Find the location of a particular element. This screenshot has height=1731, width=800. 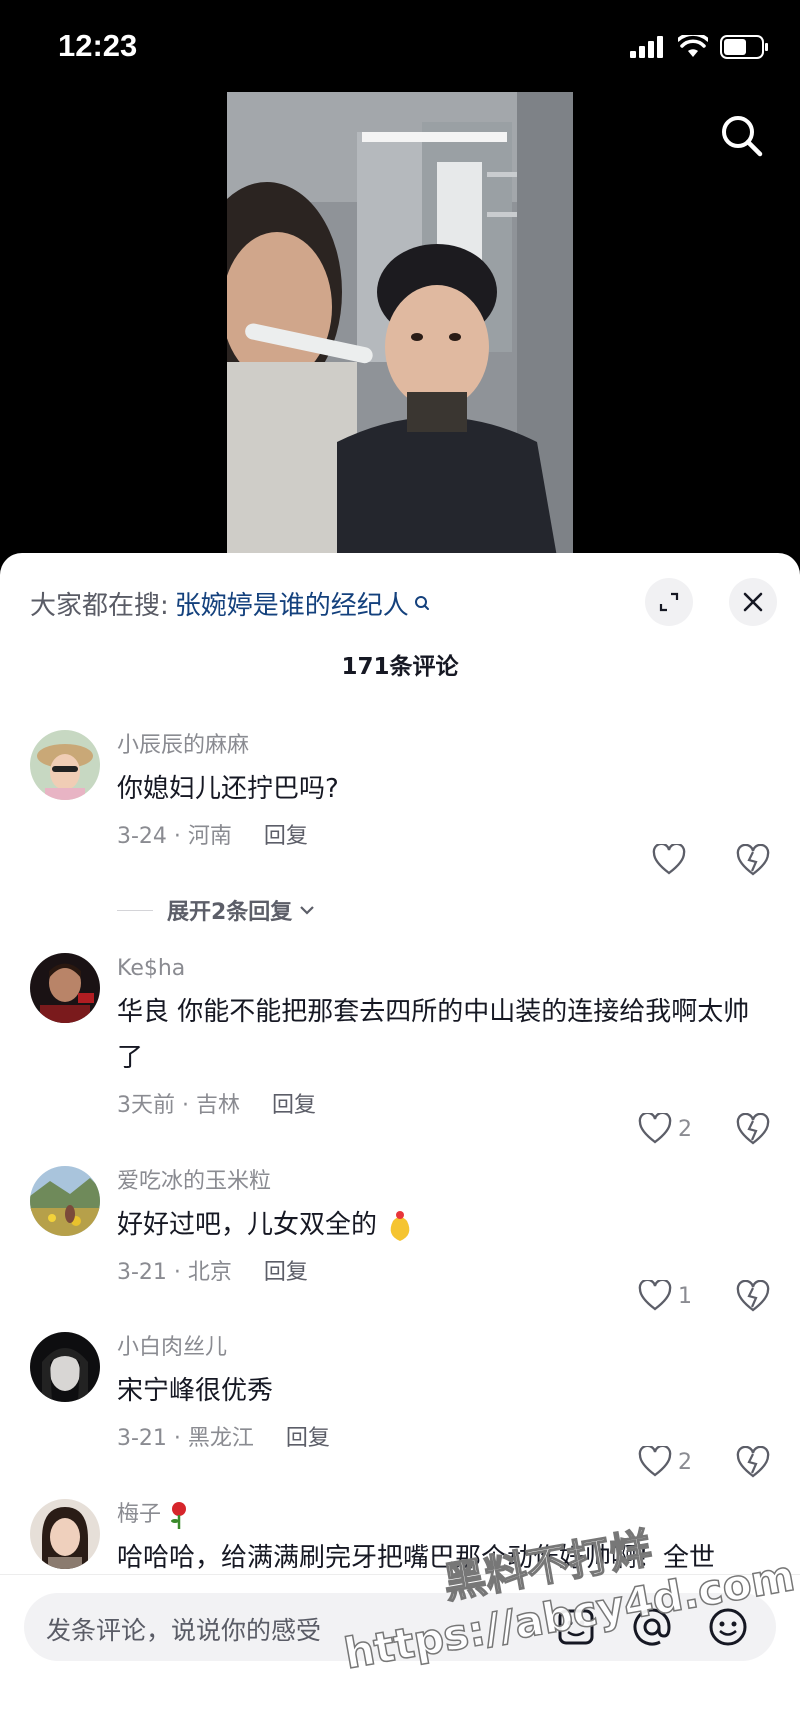

status-time: 12:23 is located at coordinates (98, 45).